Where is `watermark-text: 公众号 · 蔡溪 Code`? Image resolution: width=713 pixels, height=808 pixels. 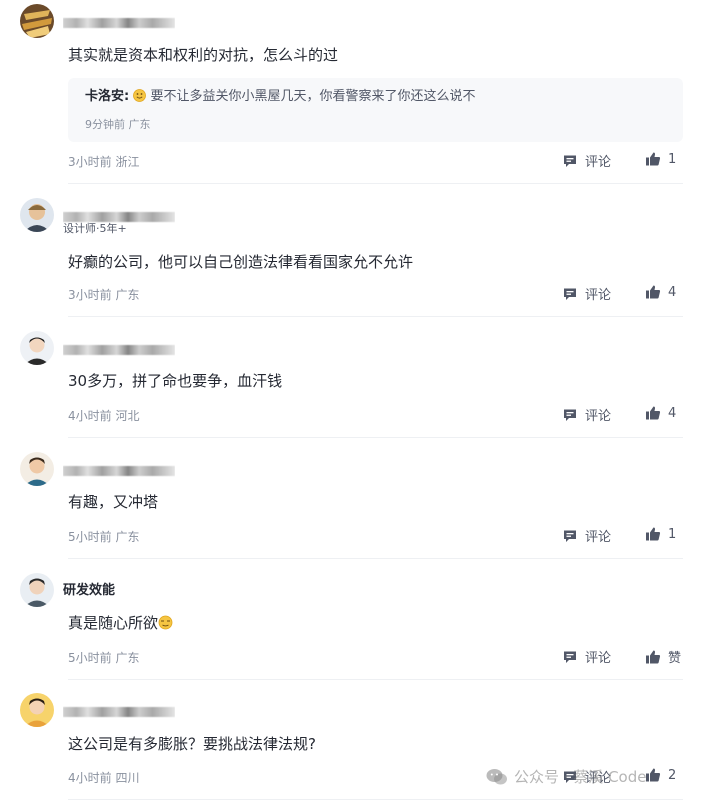 watermark-text: 公众号 · 蔡溪 Code is located at coordinates (580, 777).